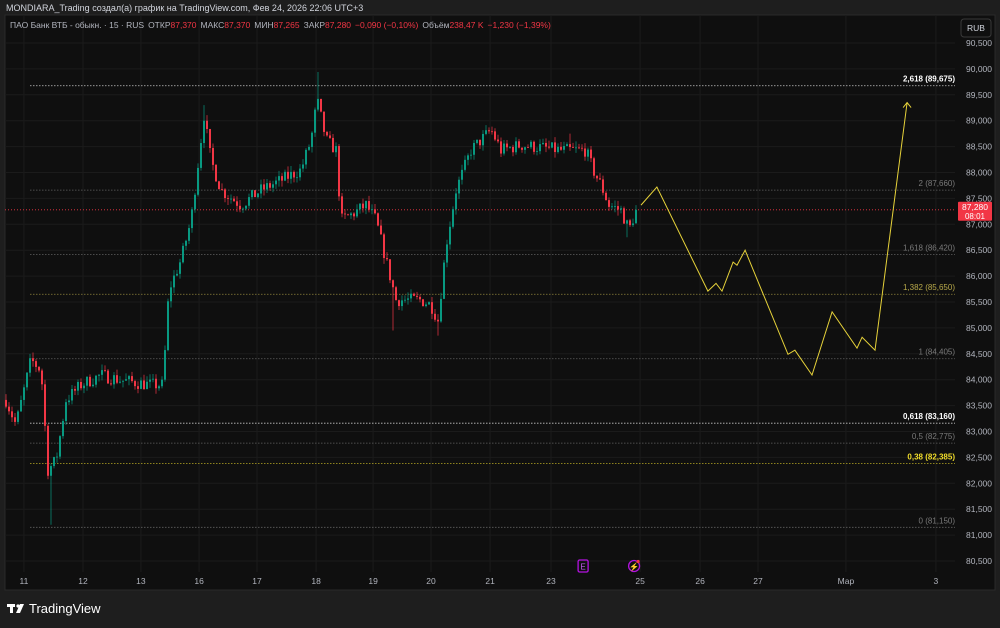  Describe the element at coordinates (979, 535) in the screenshot. I see `price-tick-label: 81,000` at that location.